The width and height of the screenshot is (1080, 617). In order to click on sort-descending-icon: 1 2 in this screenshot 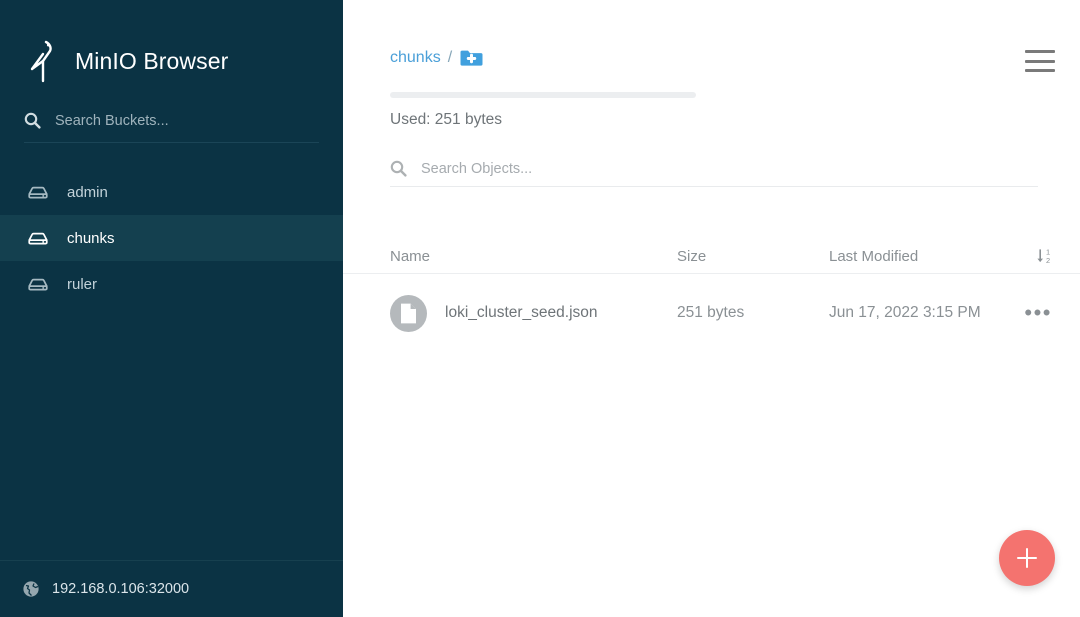, I will do `click(1045, 256)`.